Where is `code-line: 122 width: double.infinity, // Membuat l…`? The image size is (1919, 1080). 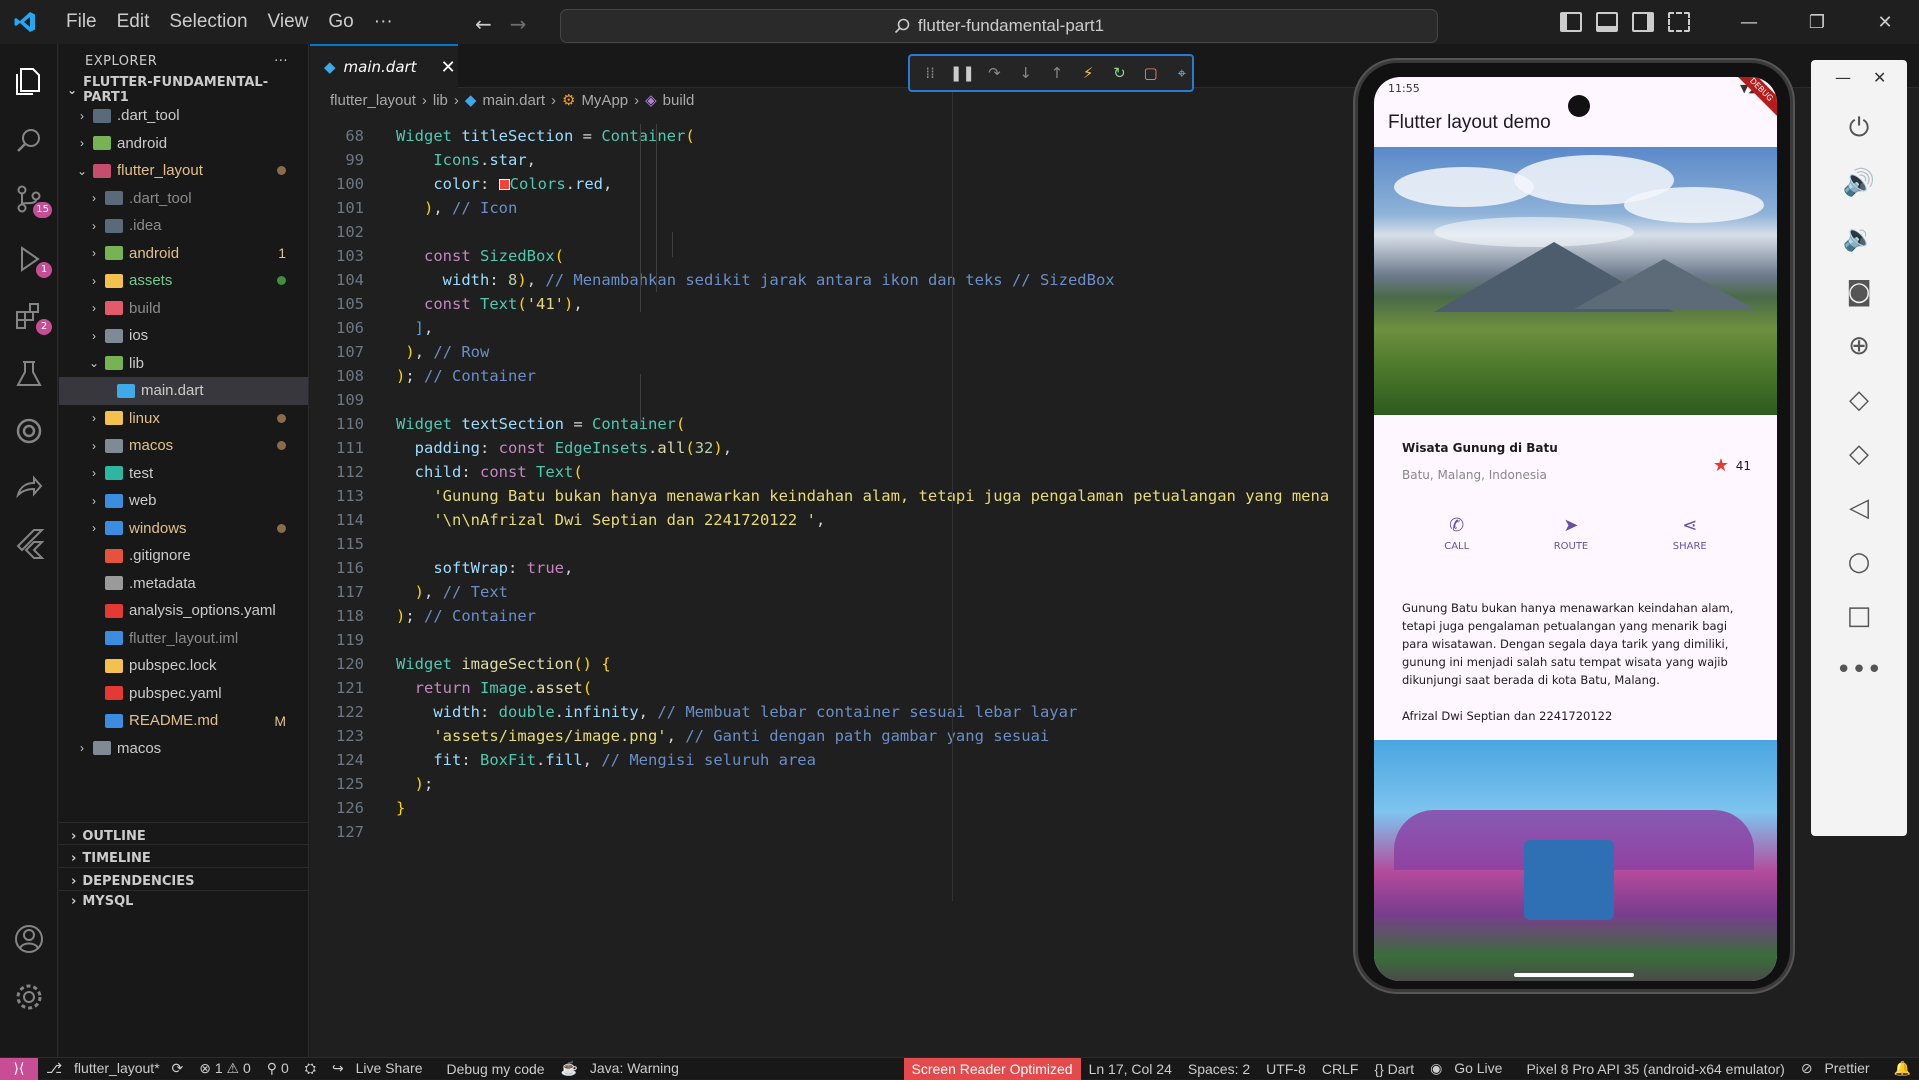 code-line: 122 width: double.infinity, // Membuat l… is located at coordinates (835, 712).